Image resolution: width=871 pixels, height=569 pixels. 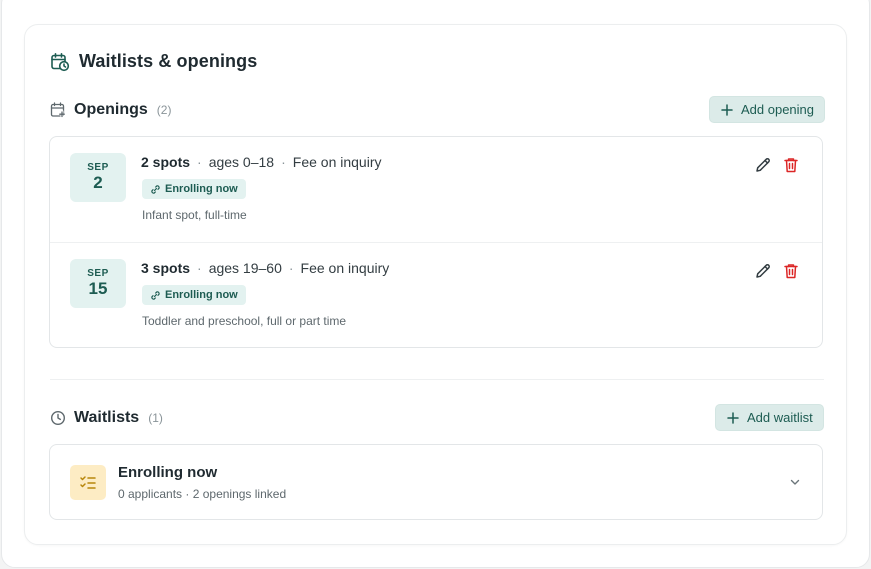 I want to click on openings-header: Openings (2), so click(x=110, y=110).